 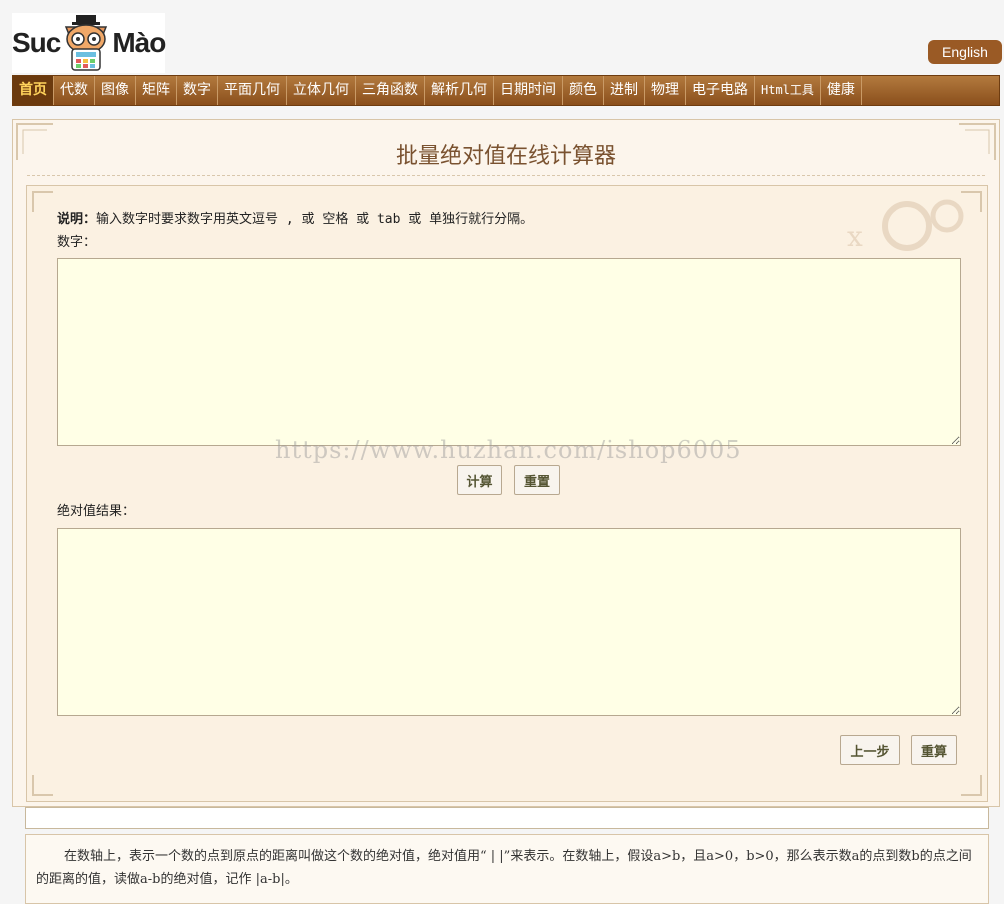 I want to click on nav-item-algebra: 代数, so click(x=74, y=90).